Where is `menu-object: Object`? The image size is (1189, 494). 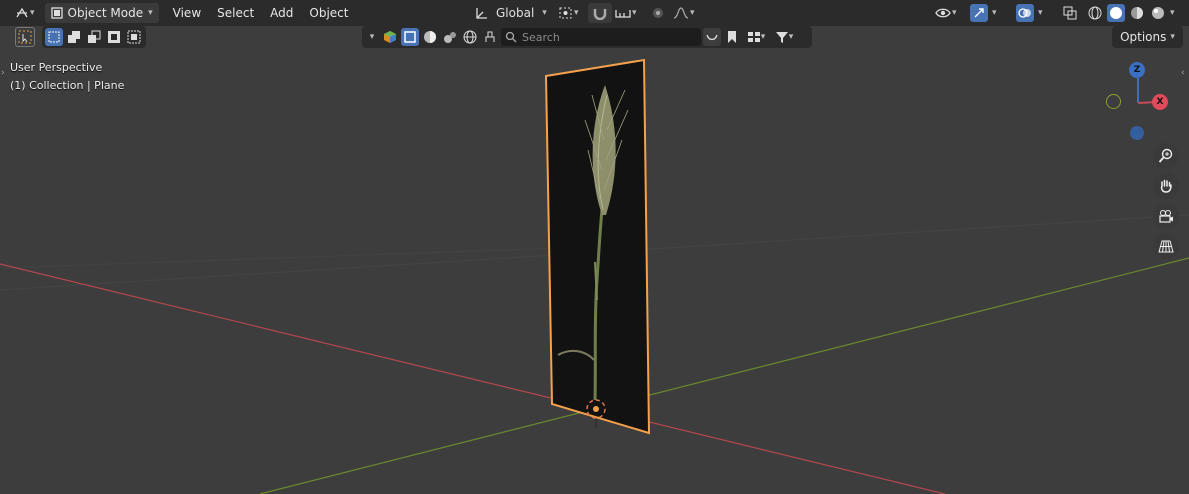
menu-object: Object is located at coordinates (328, 13).